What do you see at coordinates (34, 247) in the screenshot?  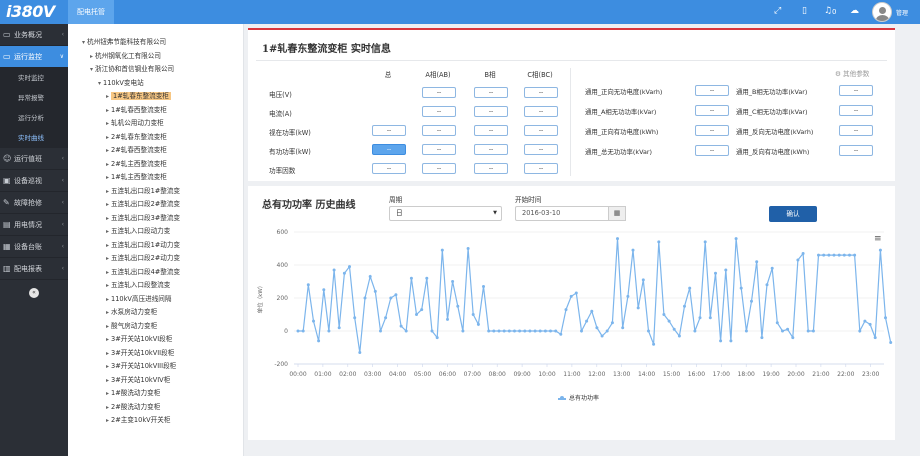 I see `sidebar-item-ledger: ▦ 设备台账 ‹` at bounding box center [34, 247].